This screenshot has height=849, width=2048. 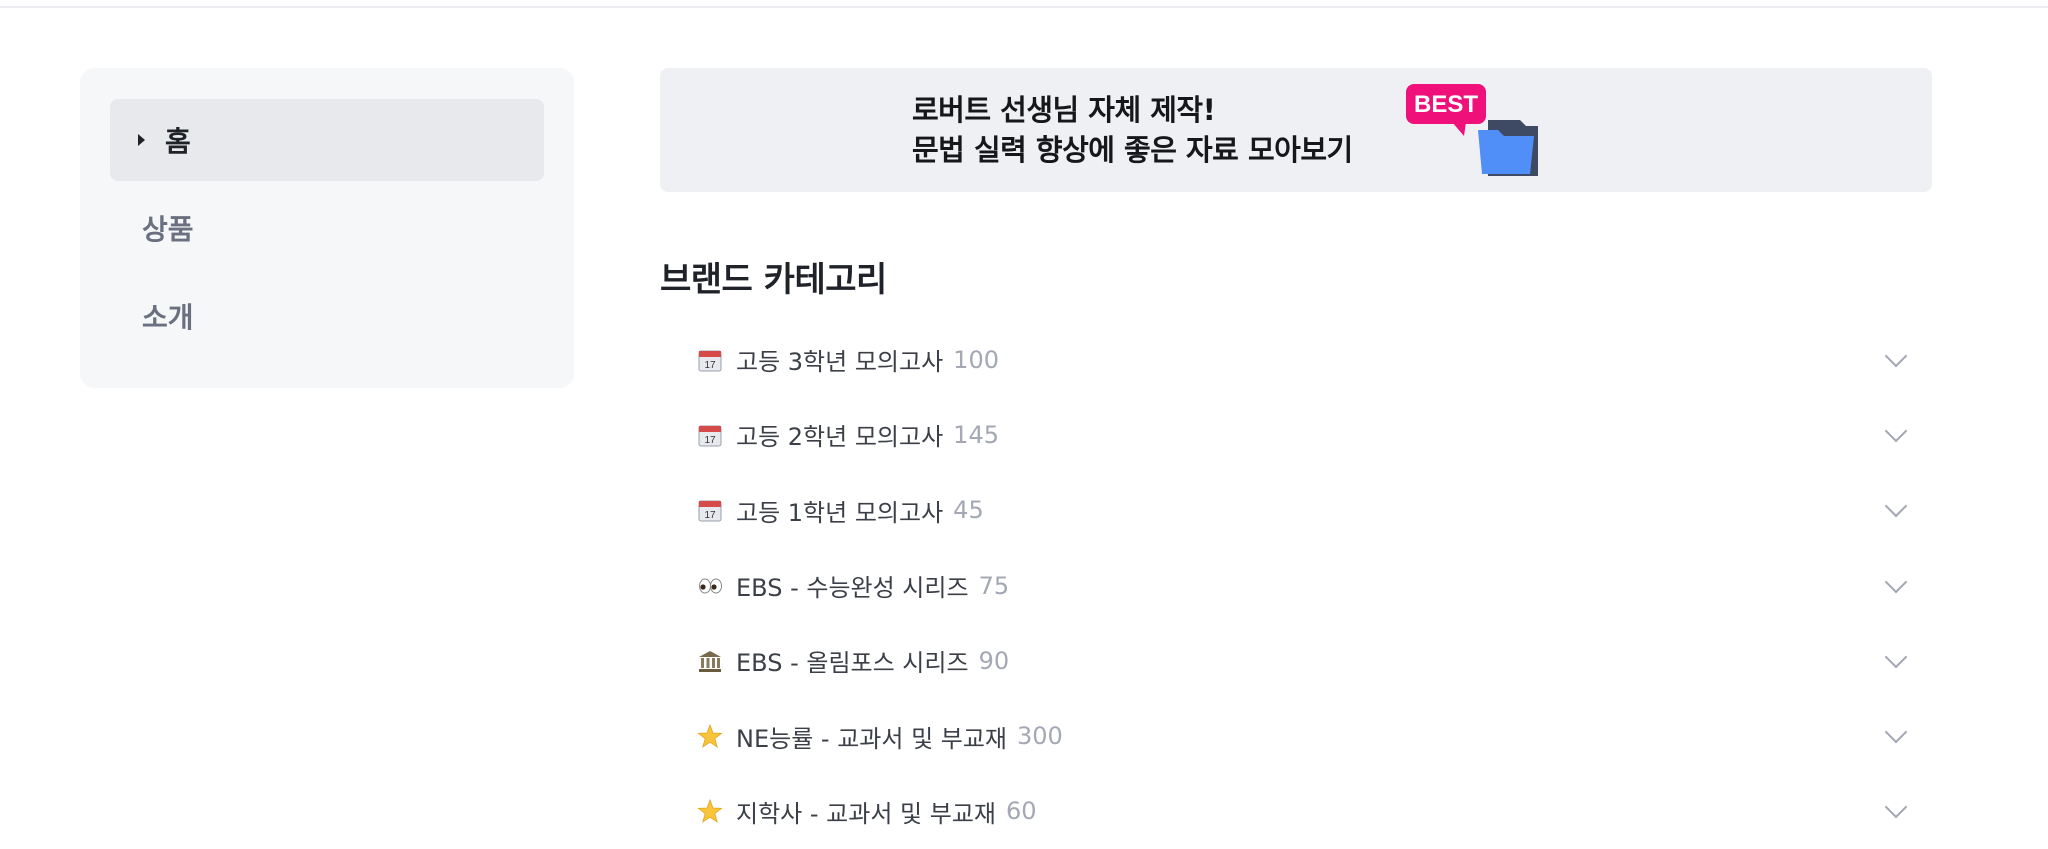 What do you see at coordinates (1296, 811) in the screenshot?
I see `list-item: 지학사 - 교과서 및 부교재 60` at bounding box center [1296, 811].